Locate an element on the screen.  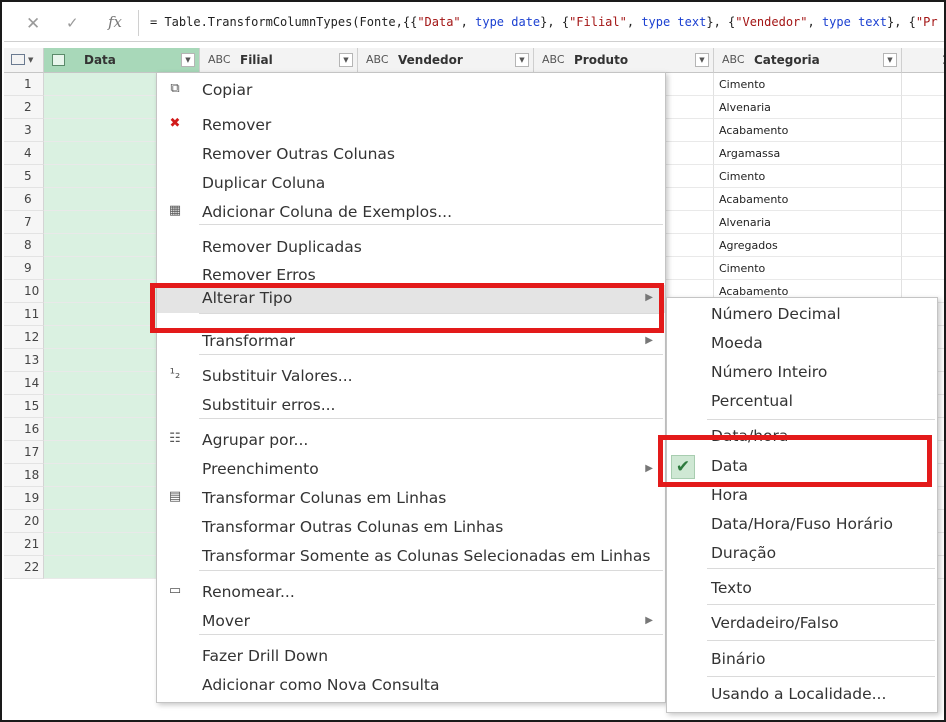
column-header-produto: ABC Produto ▼ is located at coordinates (624, 60).